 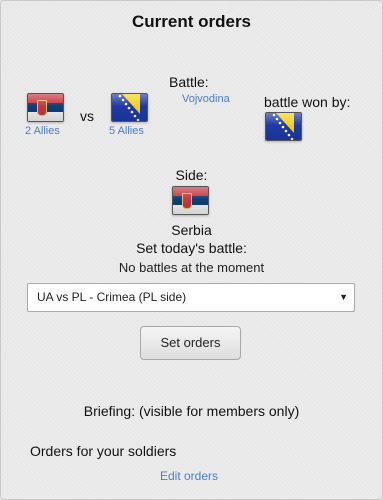 I want to click on serbia-flag-icon, so click(x=45, y=107).